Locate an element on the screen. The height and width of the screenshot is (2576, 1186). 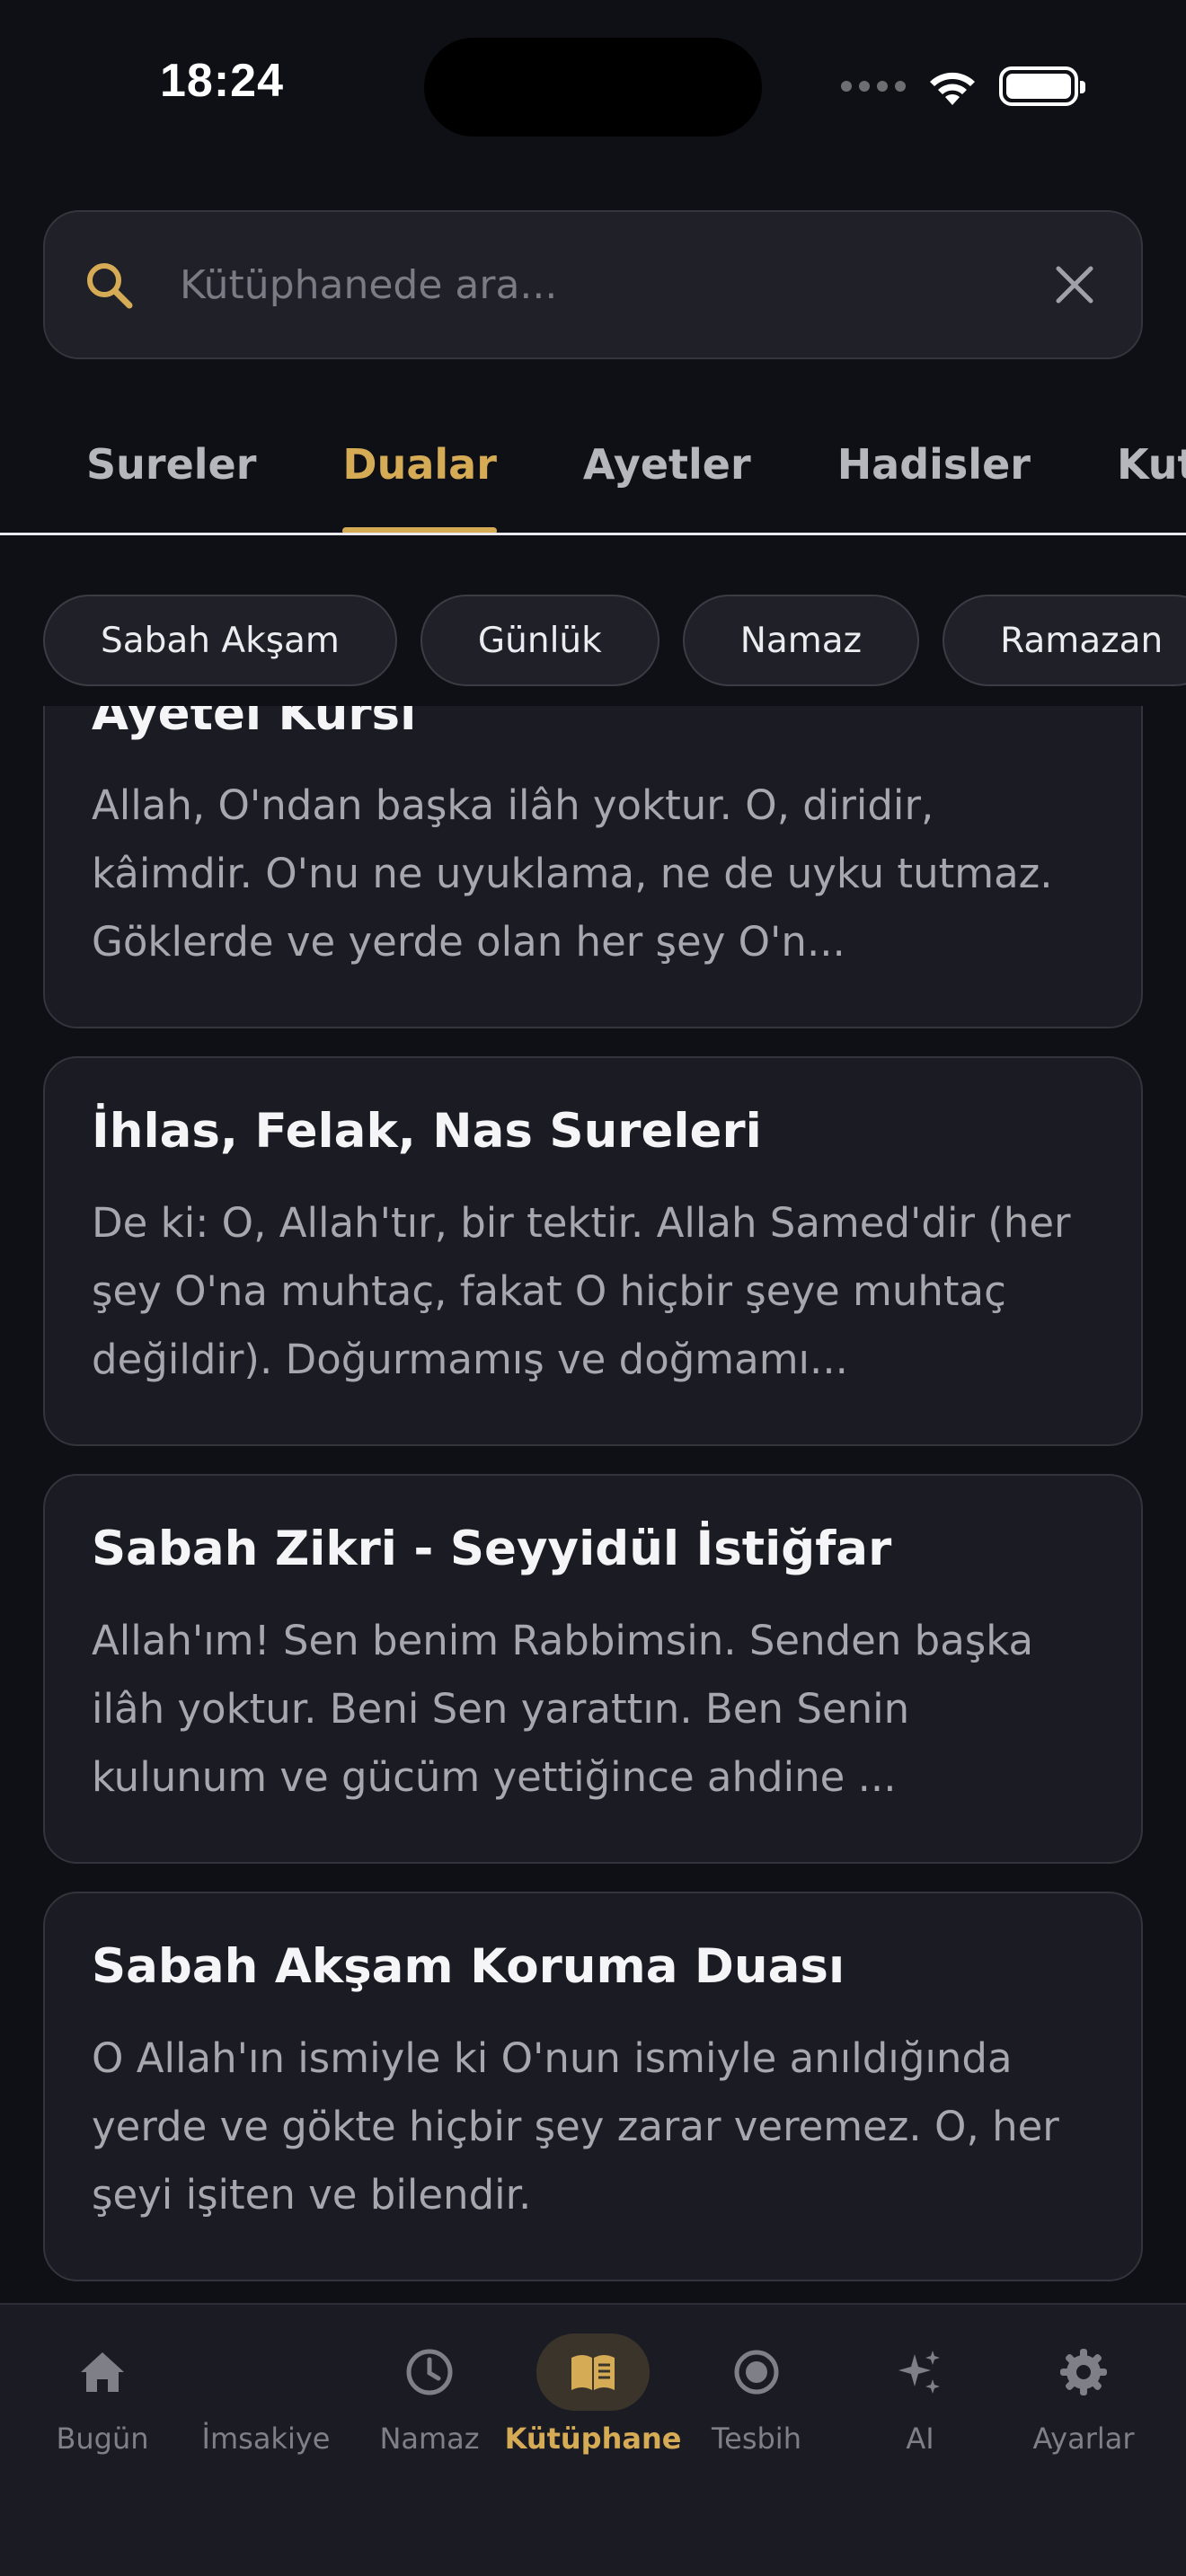
filter-chips: Sabah Akşam Günlük Namaz Ramazan is located at coordinates (614, 640).